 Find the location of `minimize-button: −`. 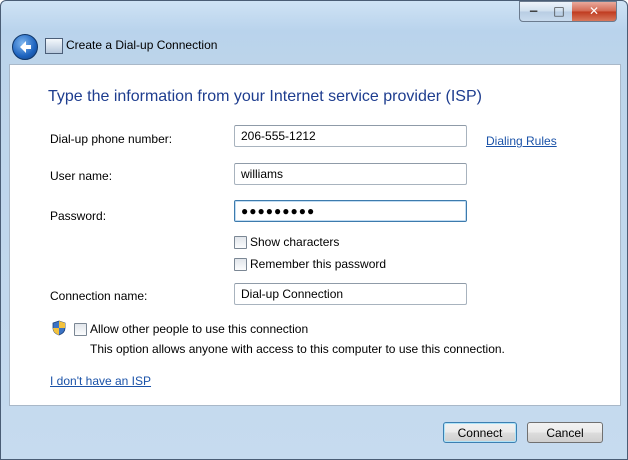

minimize-button: − is located at coordinates (533, 11).